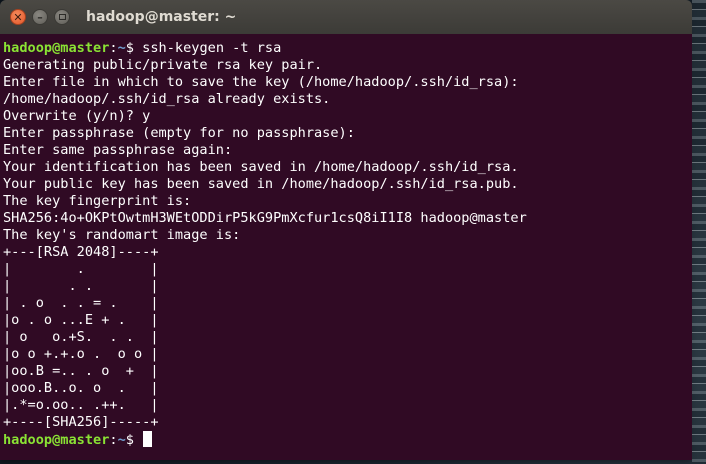 This screenshot has width=706, height=464. Describe the element at coordinates (161, 17) in the screenshot. I see `window-title: hadoop@master: ~` at that location.